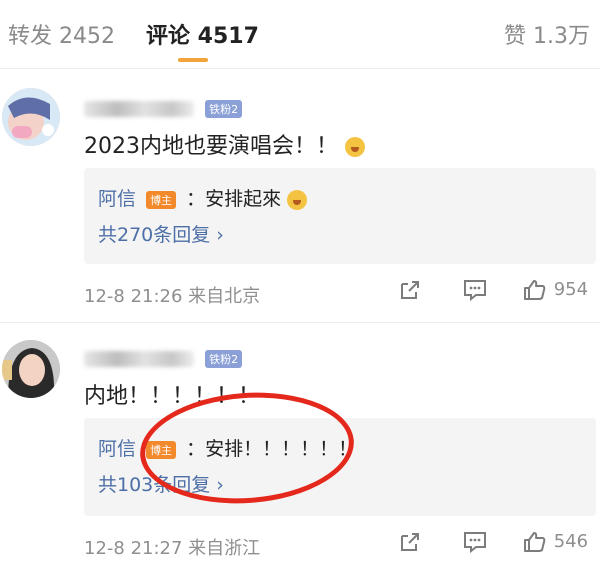 The image size is (600, 570). I want to click on divider, so click(300, 322).